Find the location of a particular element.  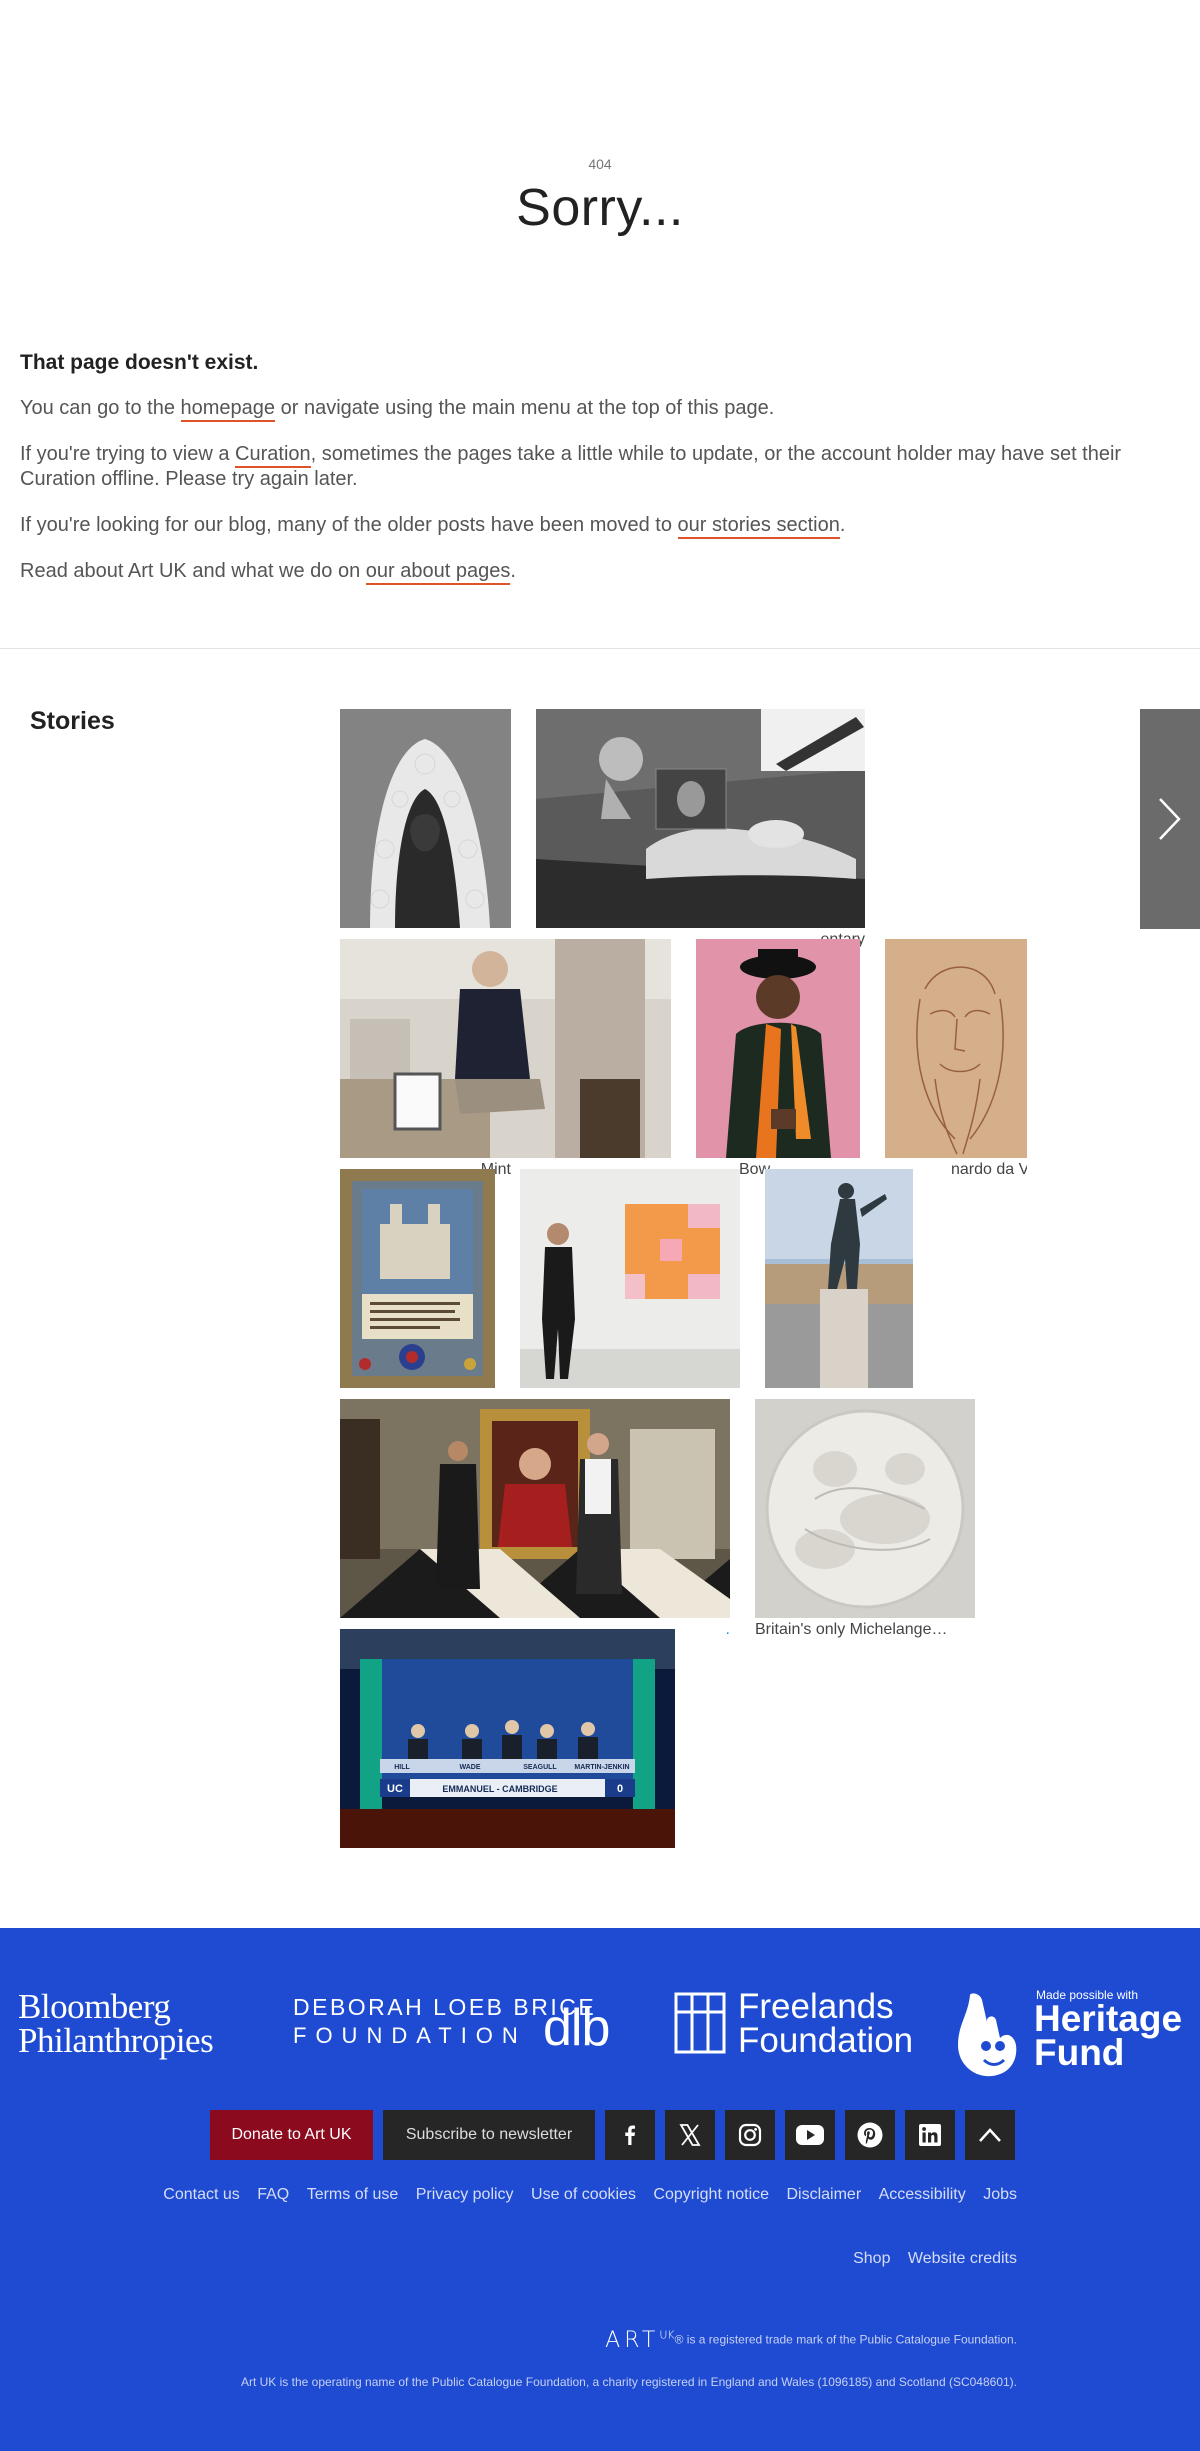

pinterest-button is located at coordinates (870, 2135).